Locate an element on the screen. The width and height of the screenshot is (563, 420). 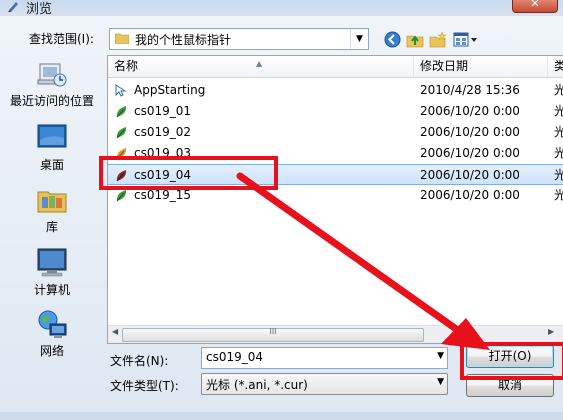
place-computer: 计算机 is located at coordinates (52, 272).